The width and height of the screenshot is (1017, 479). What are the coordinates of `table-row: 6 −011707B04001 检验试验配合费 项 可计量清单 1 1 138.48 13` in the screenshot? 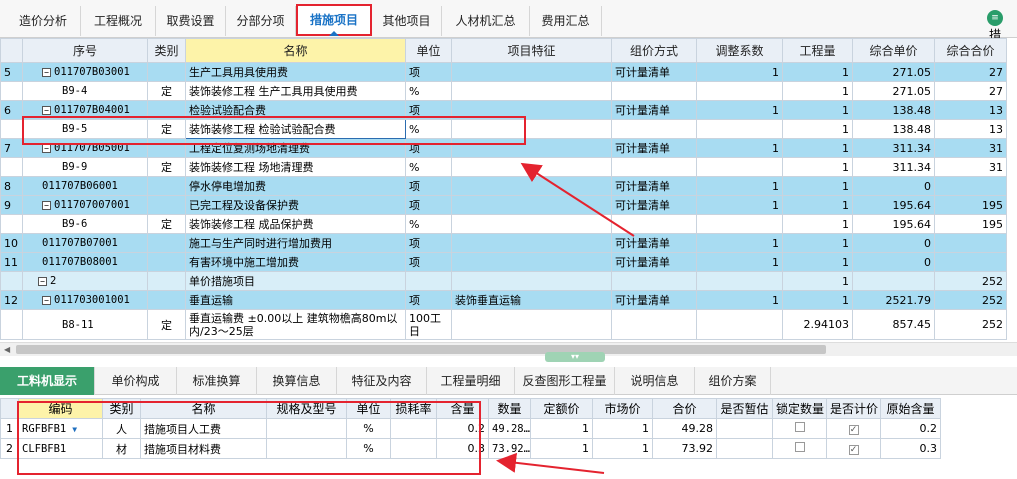 It's located at (503, 110).